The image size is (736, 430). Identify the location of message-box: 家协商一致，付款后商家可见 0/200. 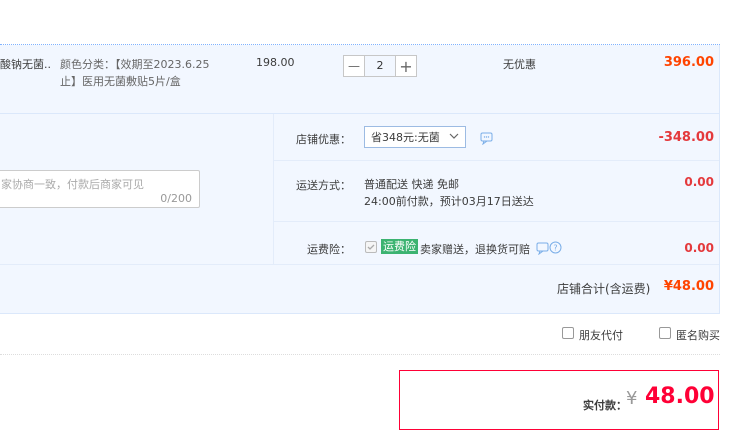
(100, 189).